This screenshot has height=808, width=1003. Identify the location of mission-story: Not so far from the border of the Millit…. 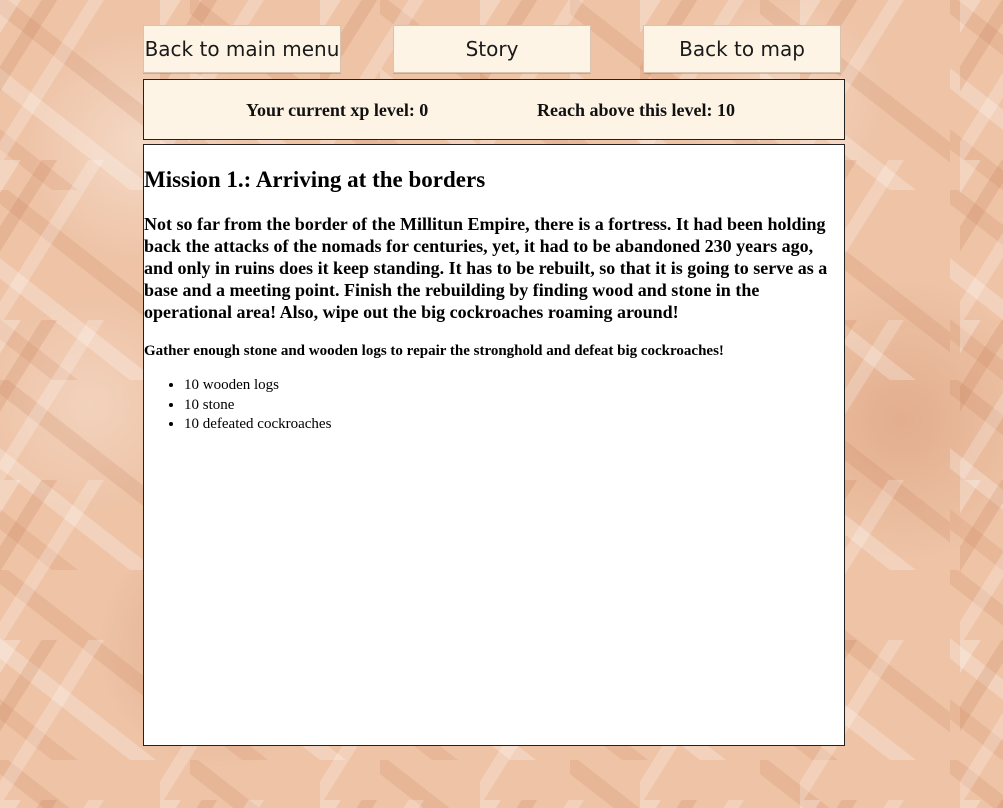
(486, 268).